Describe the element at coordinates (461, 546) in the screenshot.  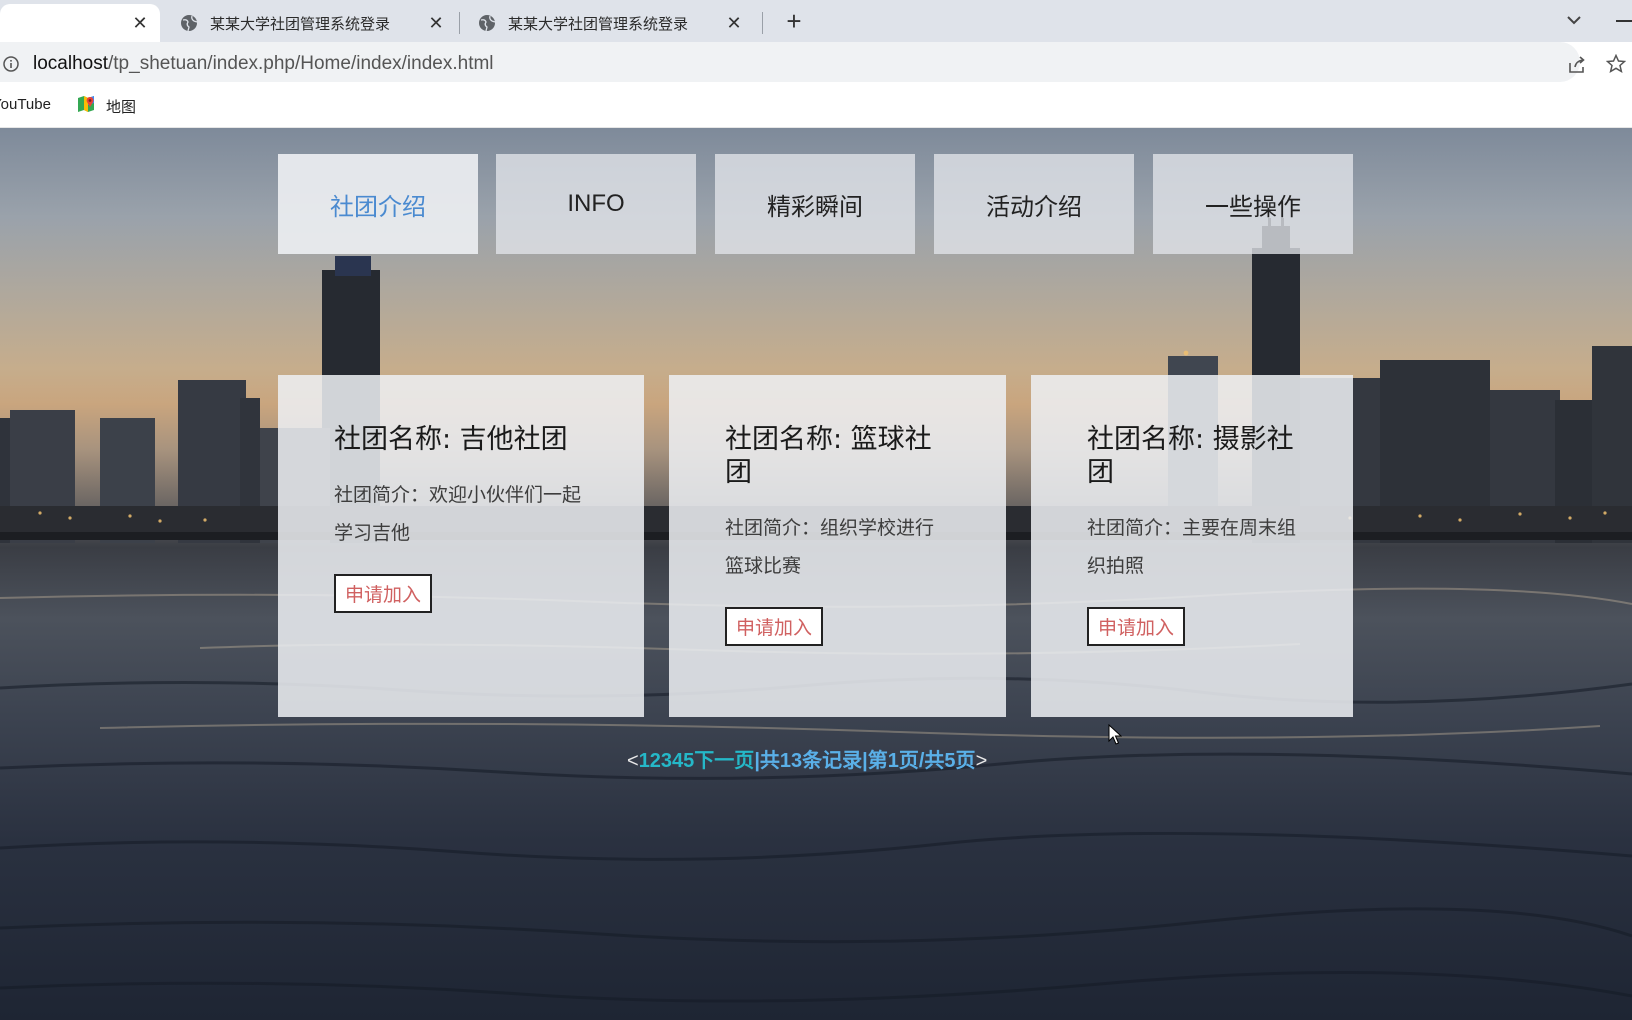
I see `club-card: 社团名称: 吉他社团 社团简介：欢迎小伙伴们一起学习吉他 申请加入` at that location.